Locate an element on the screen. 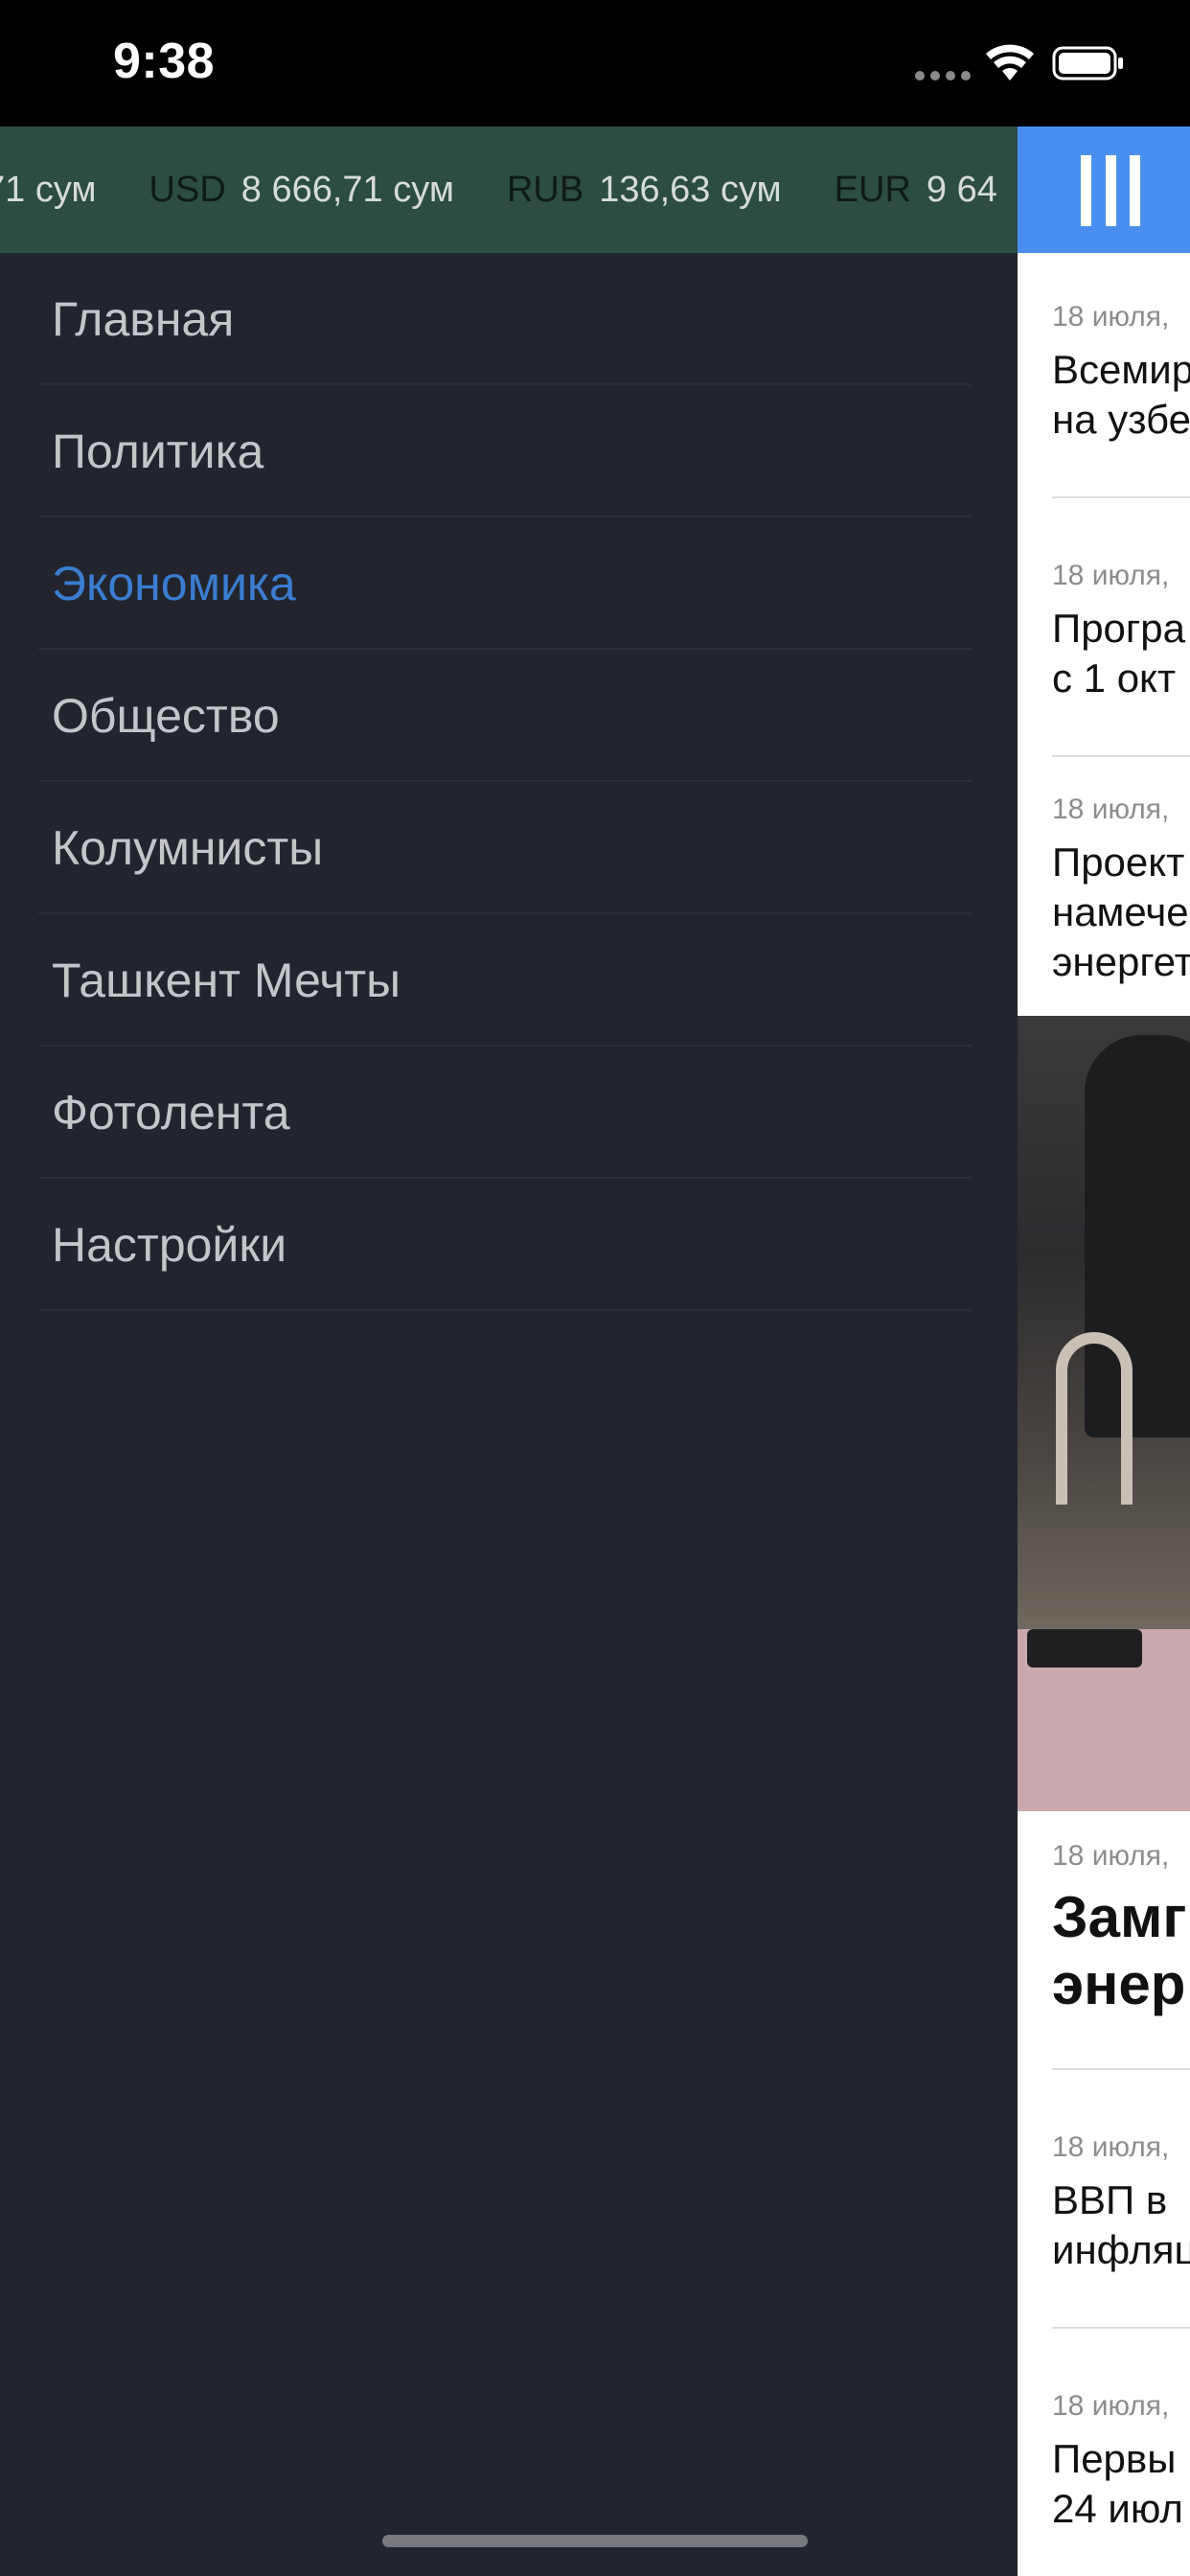  news-item-featured: 18 июля, Замг энер is located at coordinates (1121, 1929).